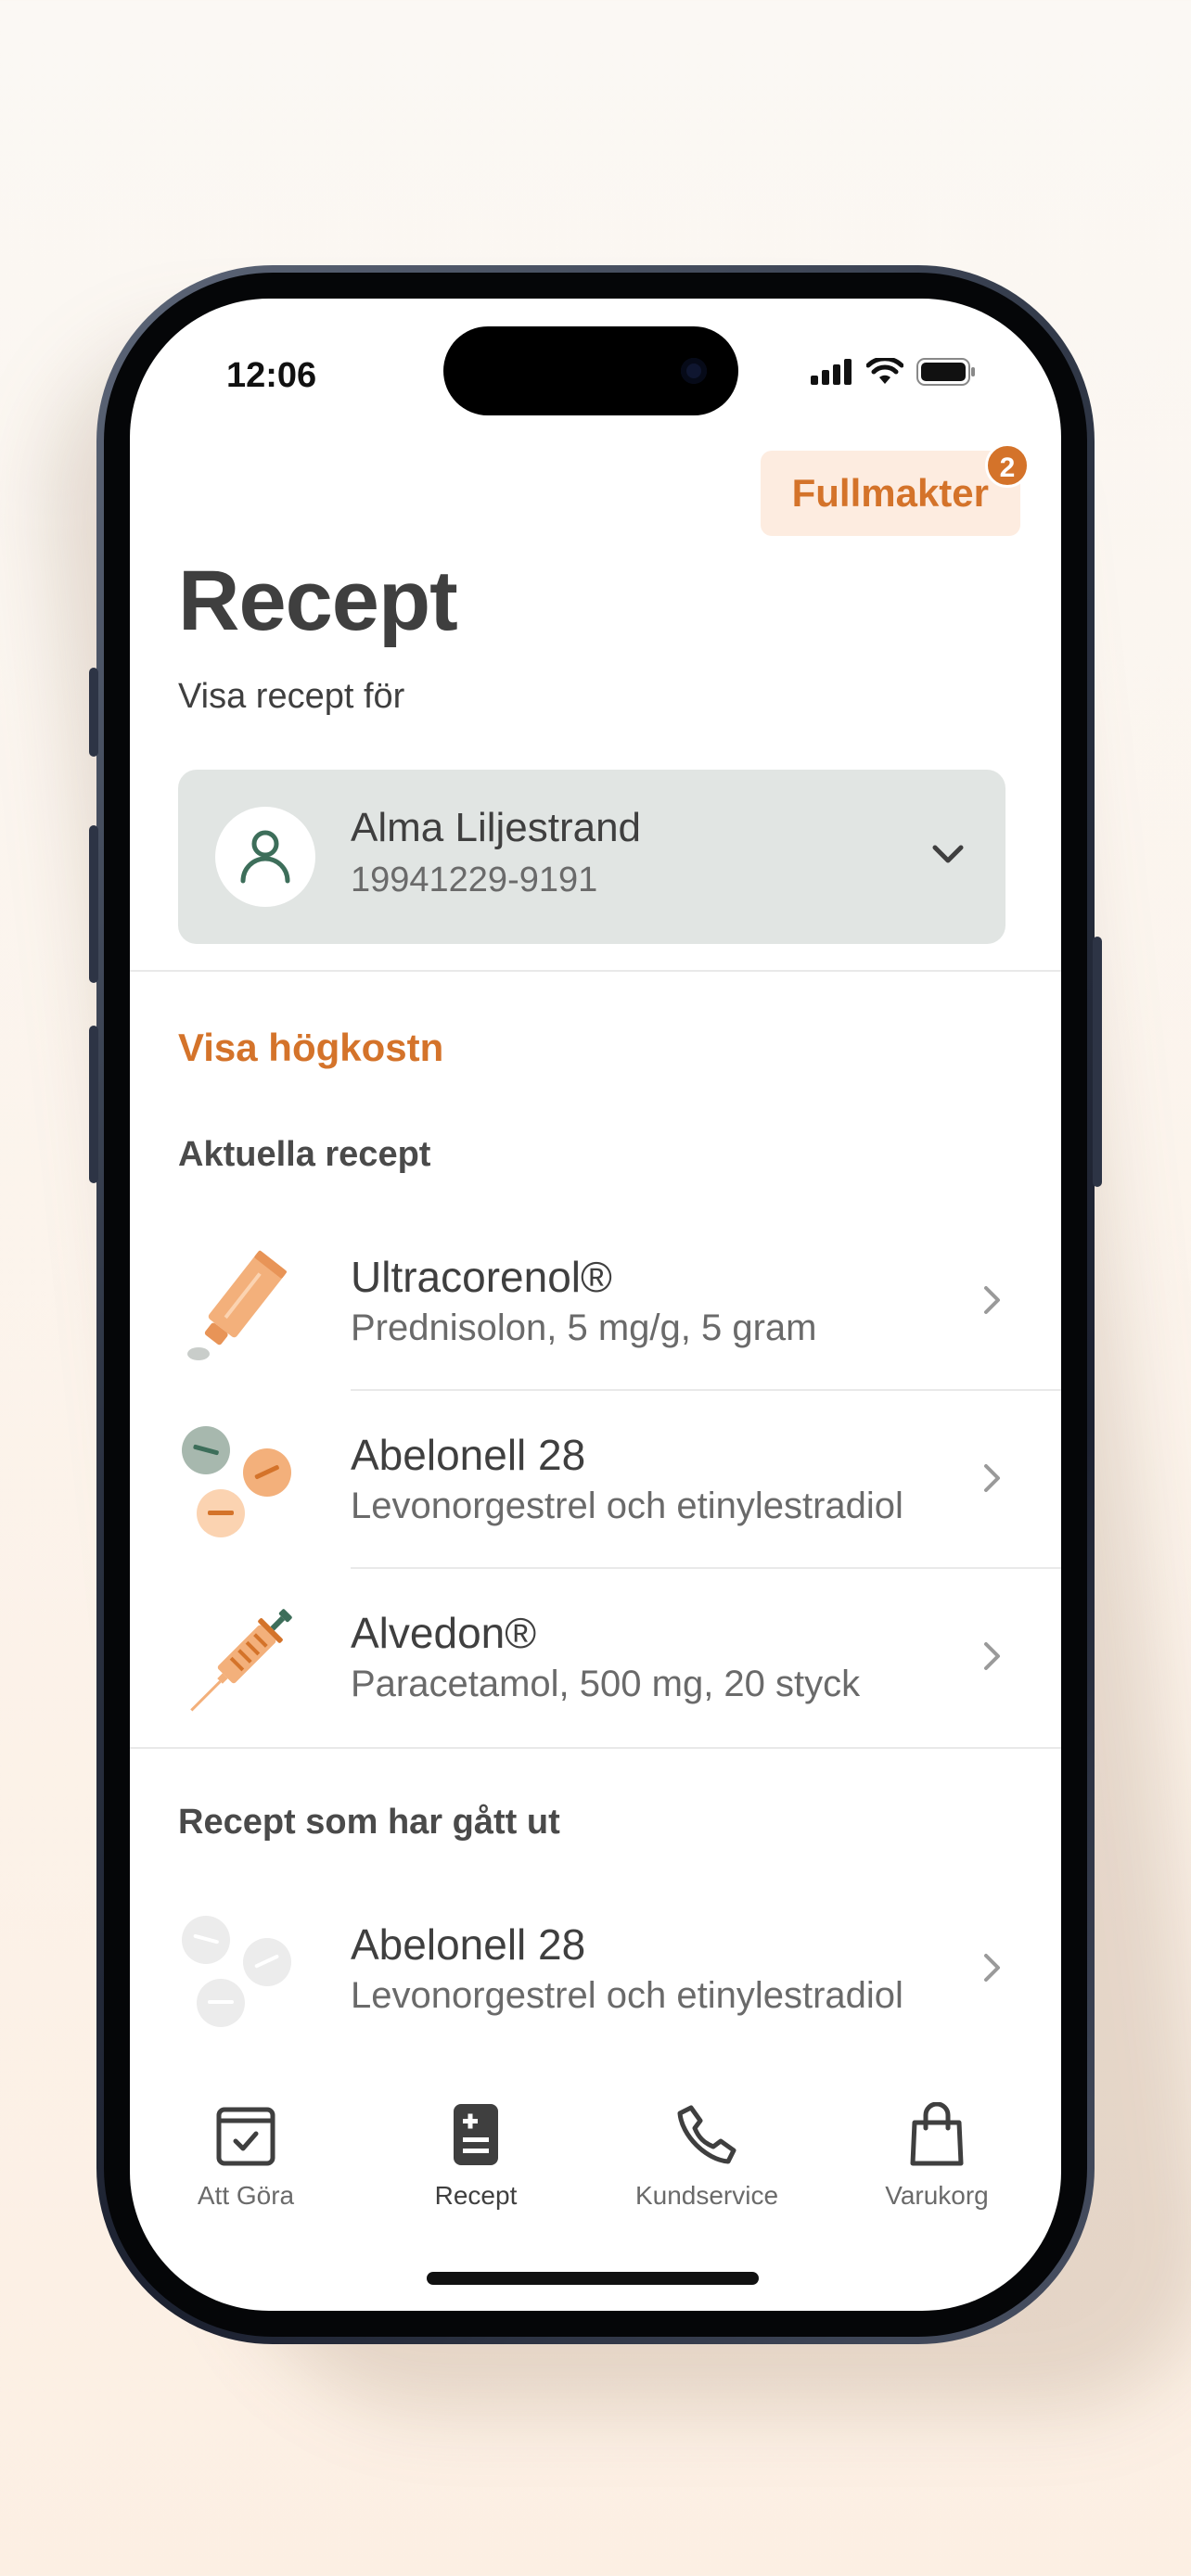  Describe the element at coordinates (236, 1481) in the screenshot. I see `pills-icon` at that location.